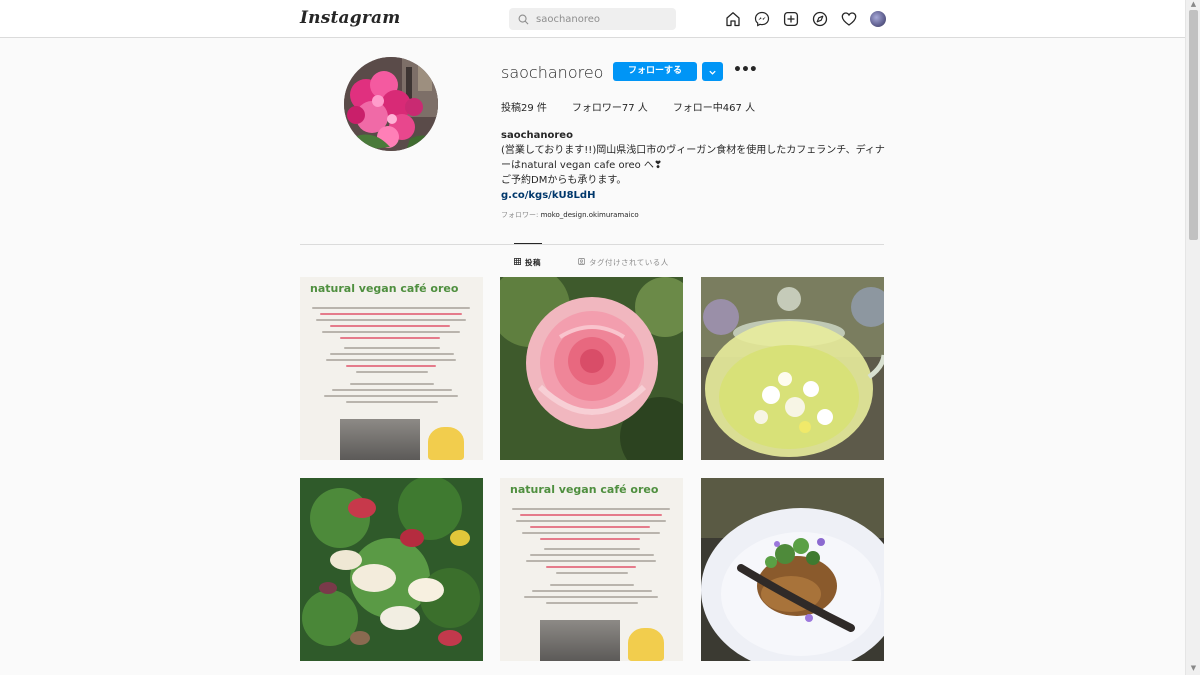 Image resolution: width=1200 pixels, height=675 pixels. I want to click on nav-icons, so click(811, 19).